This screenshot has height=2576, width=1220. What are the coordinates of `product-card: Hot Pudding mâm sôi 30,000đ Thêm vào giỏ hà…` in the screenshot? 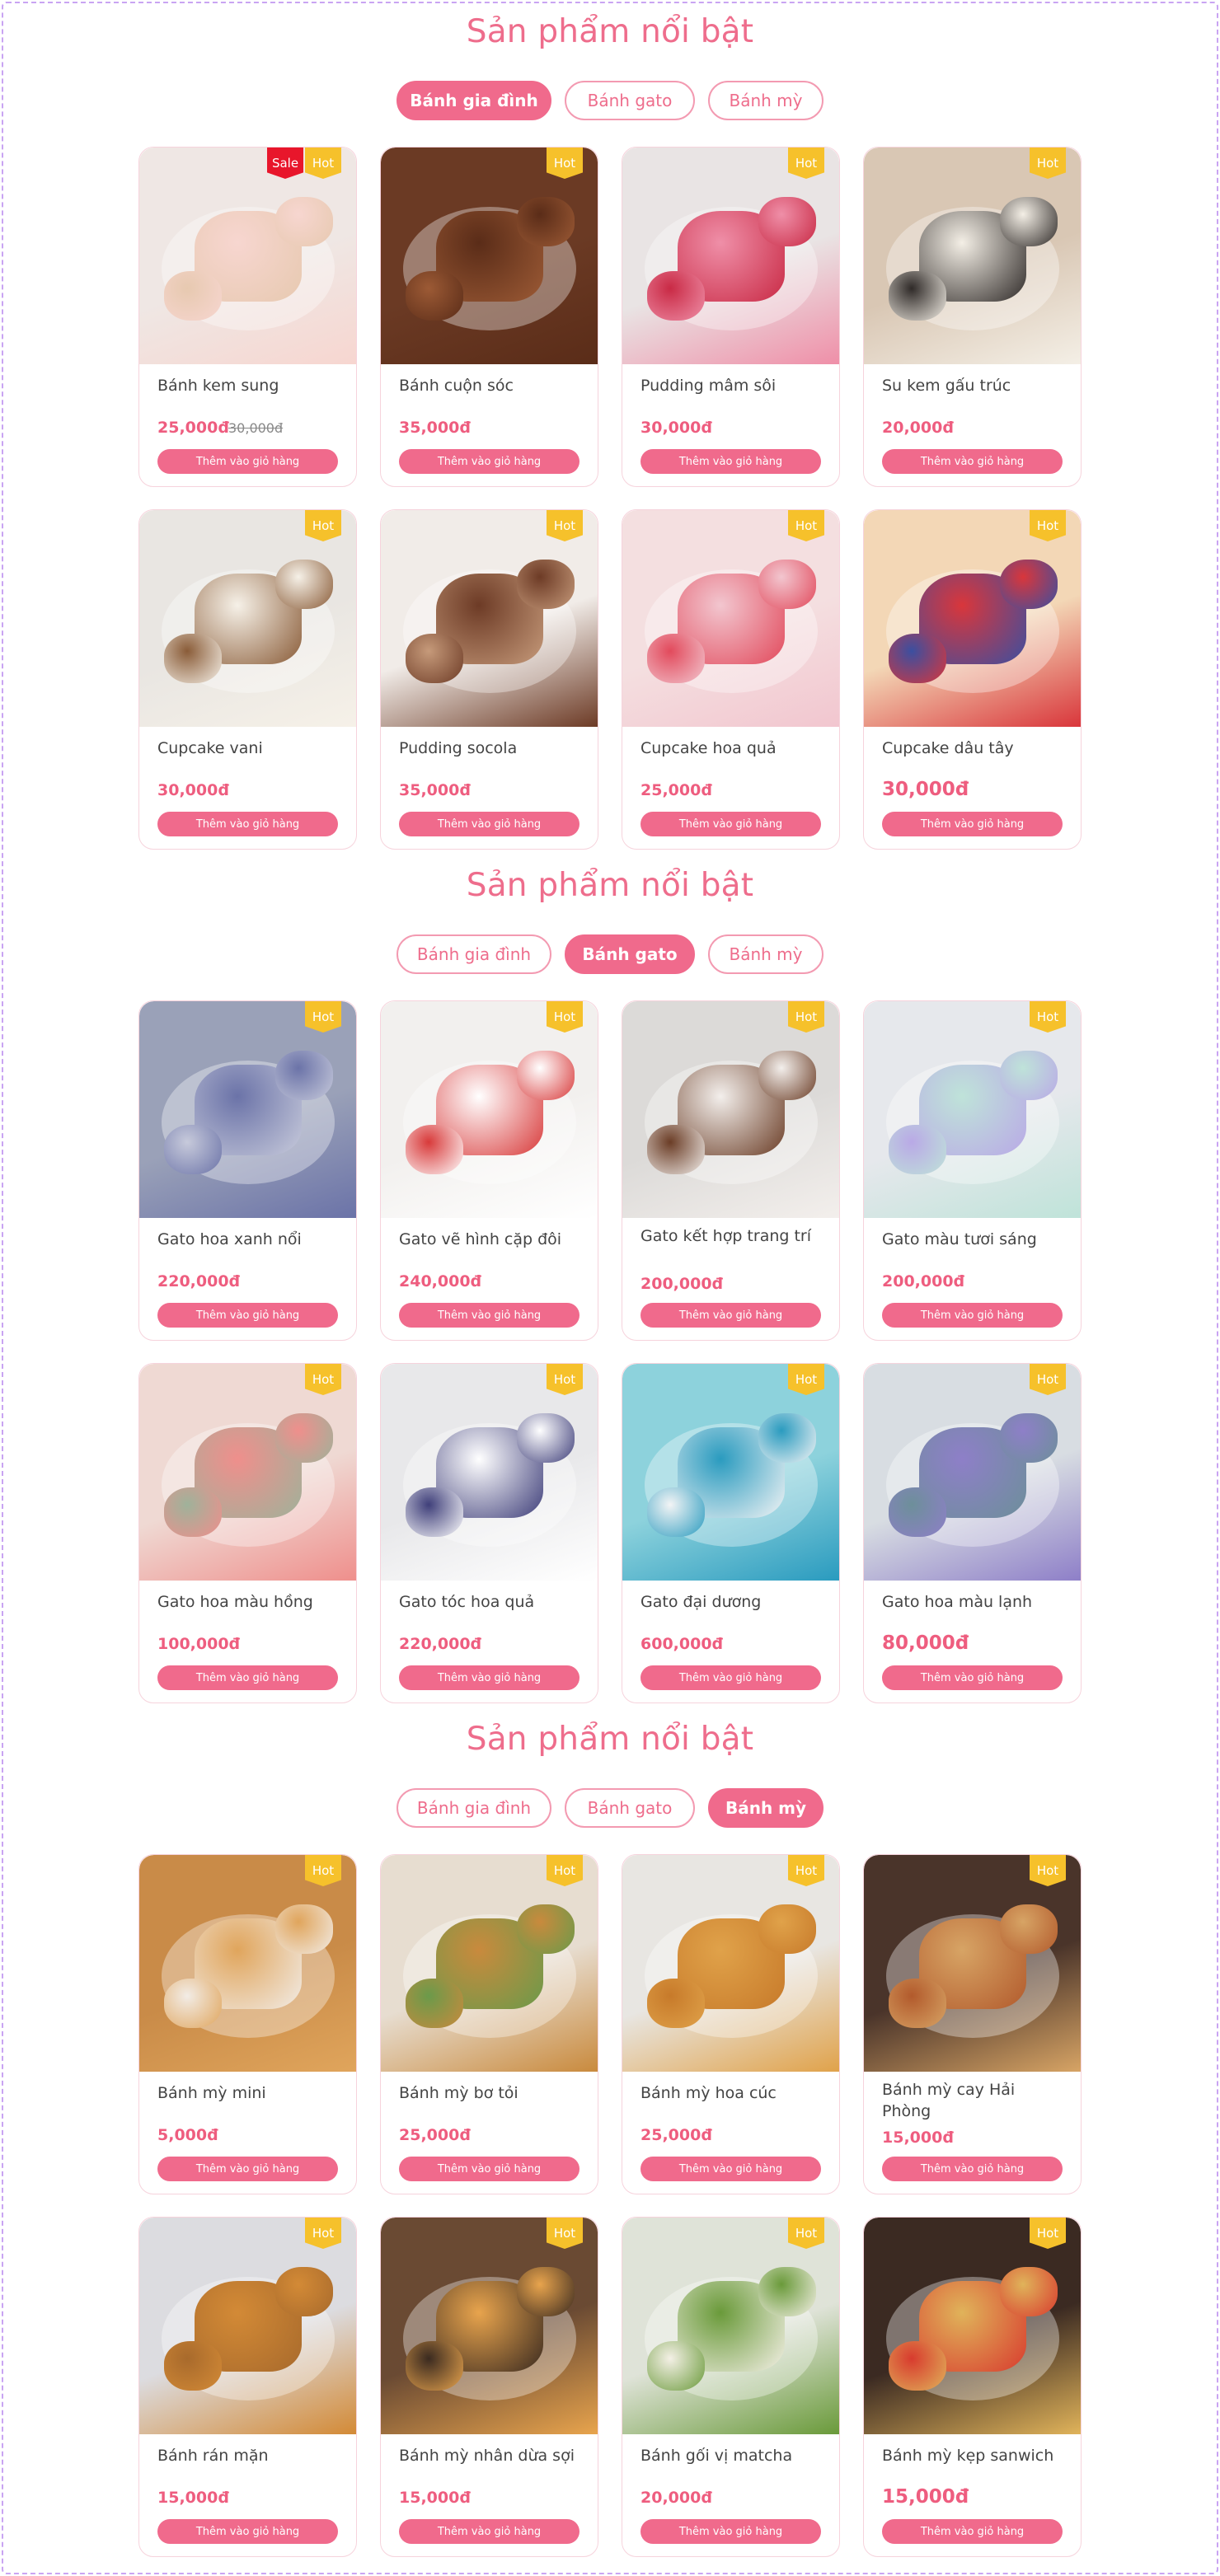 It's located at (731, 317).